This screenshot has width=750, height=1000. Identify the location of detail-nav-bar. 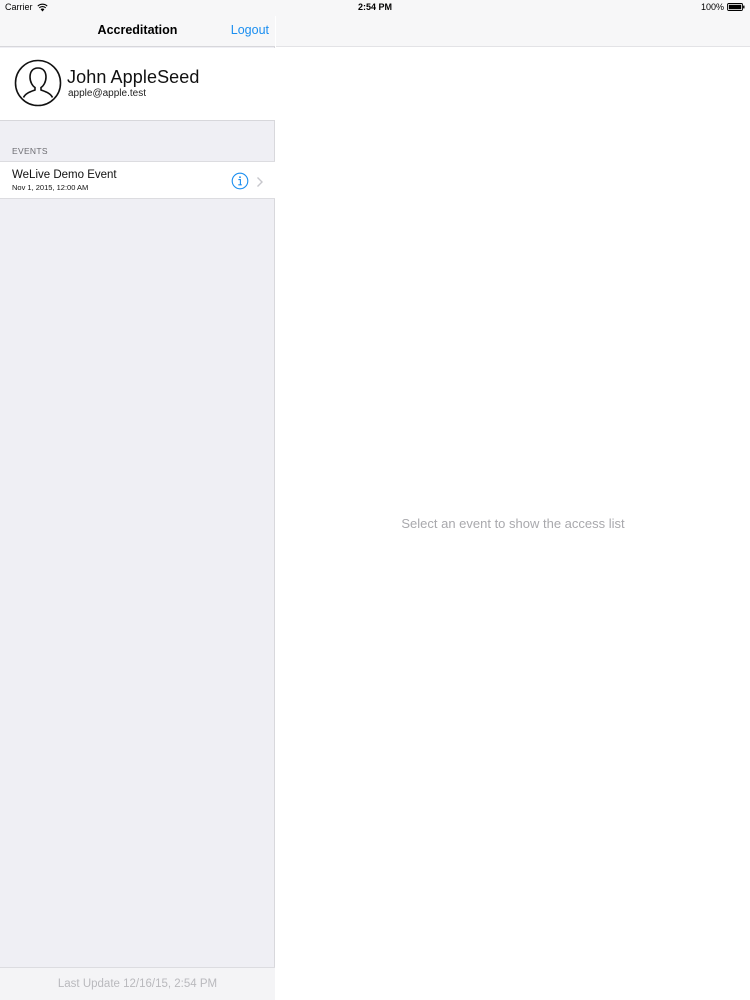
(513, 31).